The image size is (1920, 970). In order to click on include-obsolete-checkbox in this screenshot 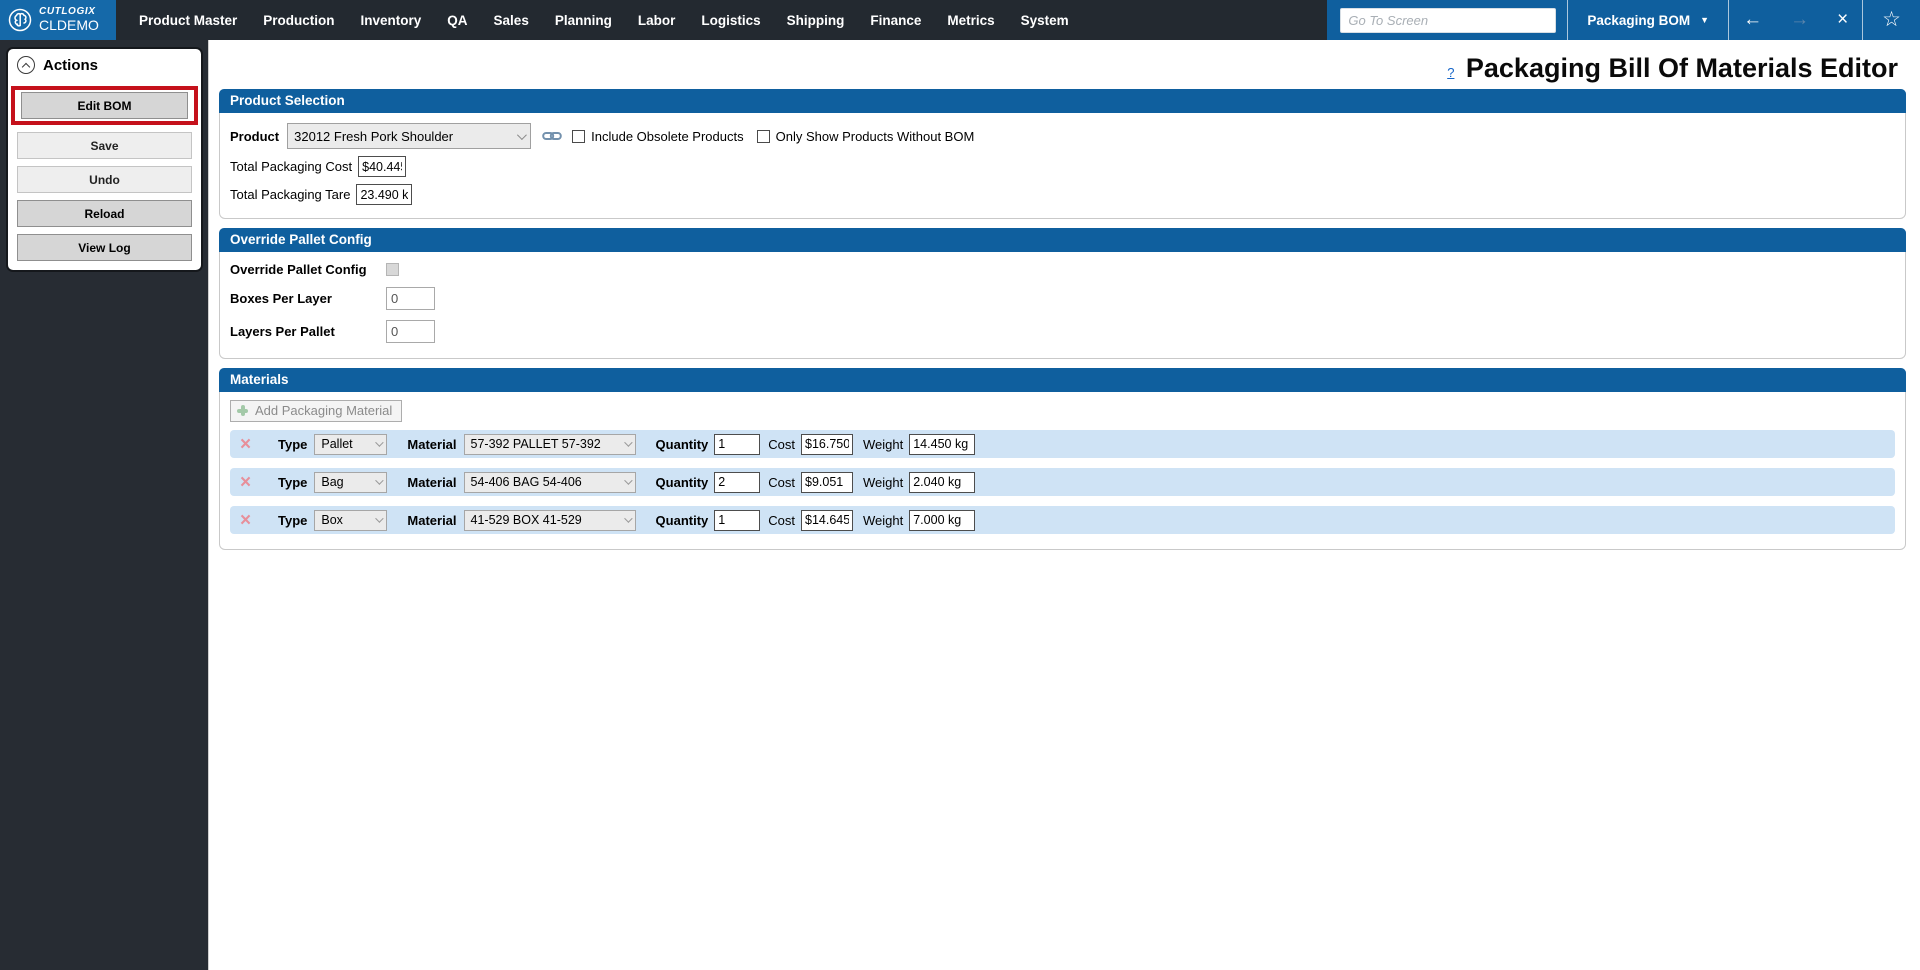, I will do `click(579, 136)`.